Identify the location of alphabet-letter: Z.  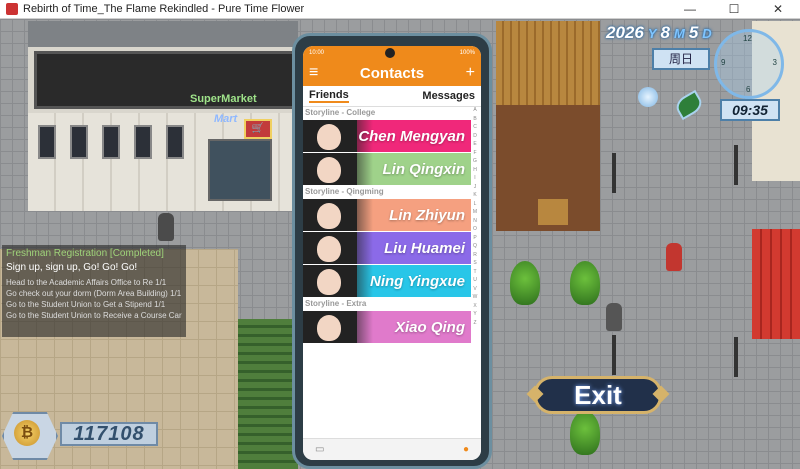
(475, 323).